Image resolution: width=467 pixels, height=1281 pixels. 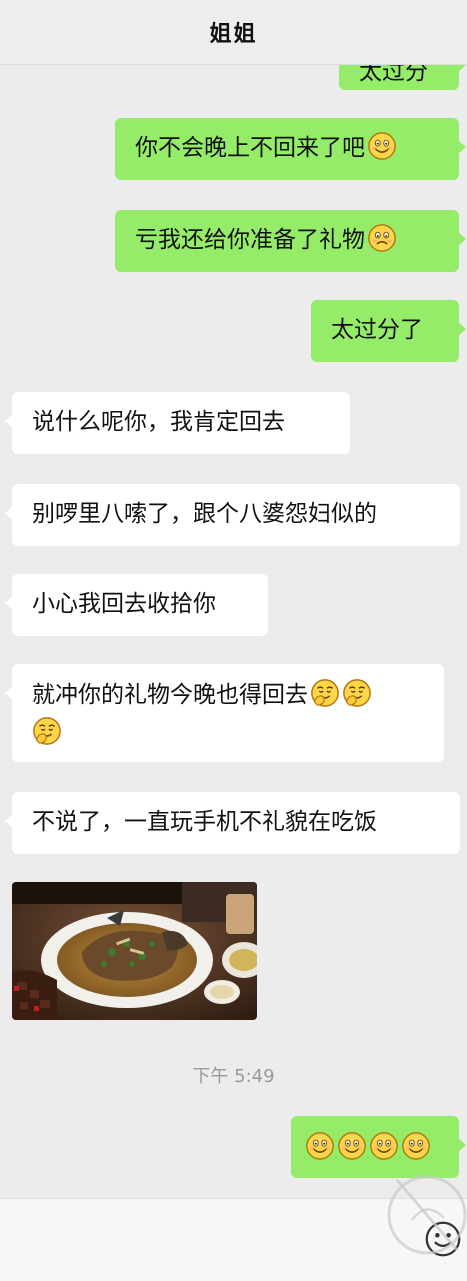 I want to click on message-bubble-received: 别啰里八嗦了，跟个八婆怨妇似的, so click(x=232, y=515).